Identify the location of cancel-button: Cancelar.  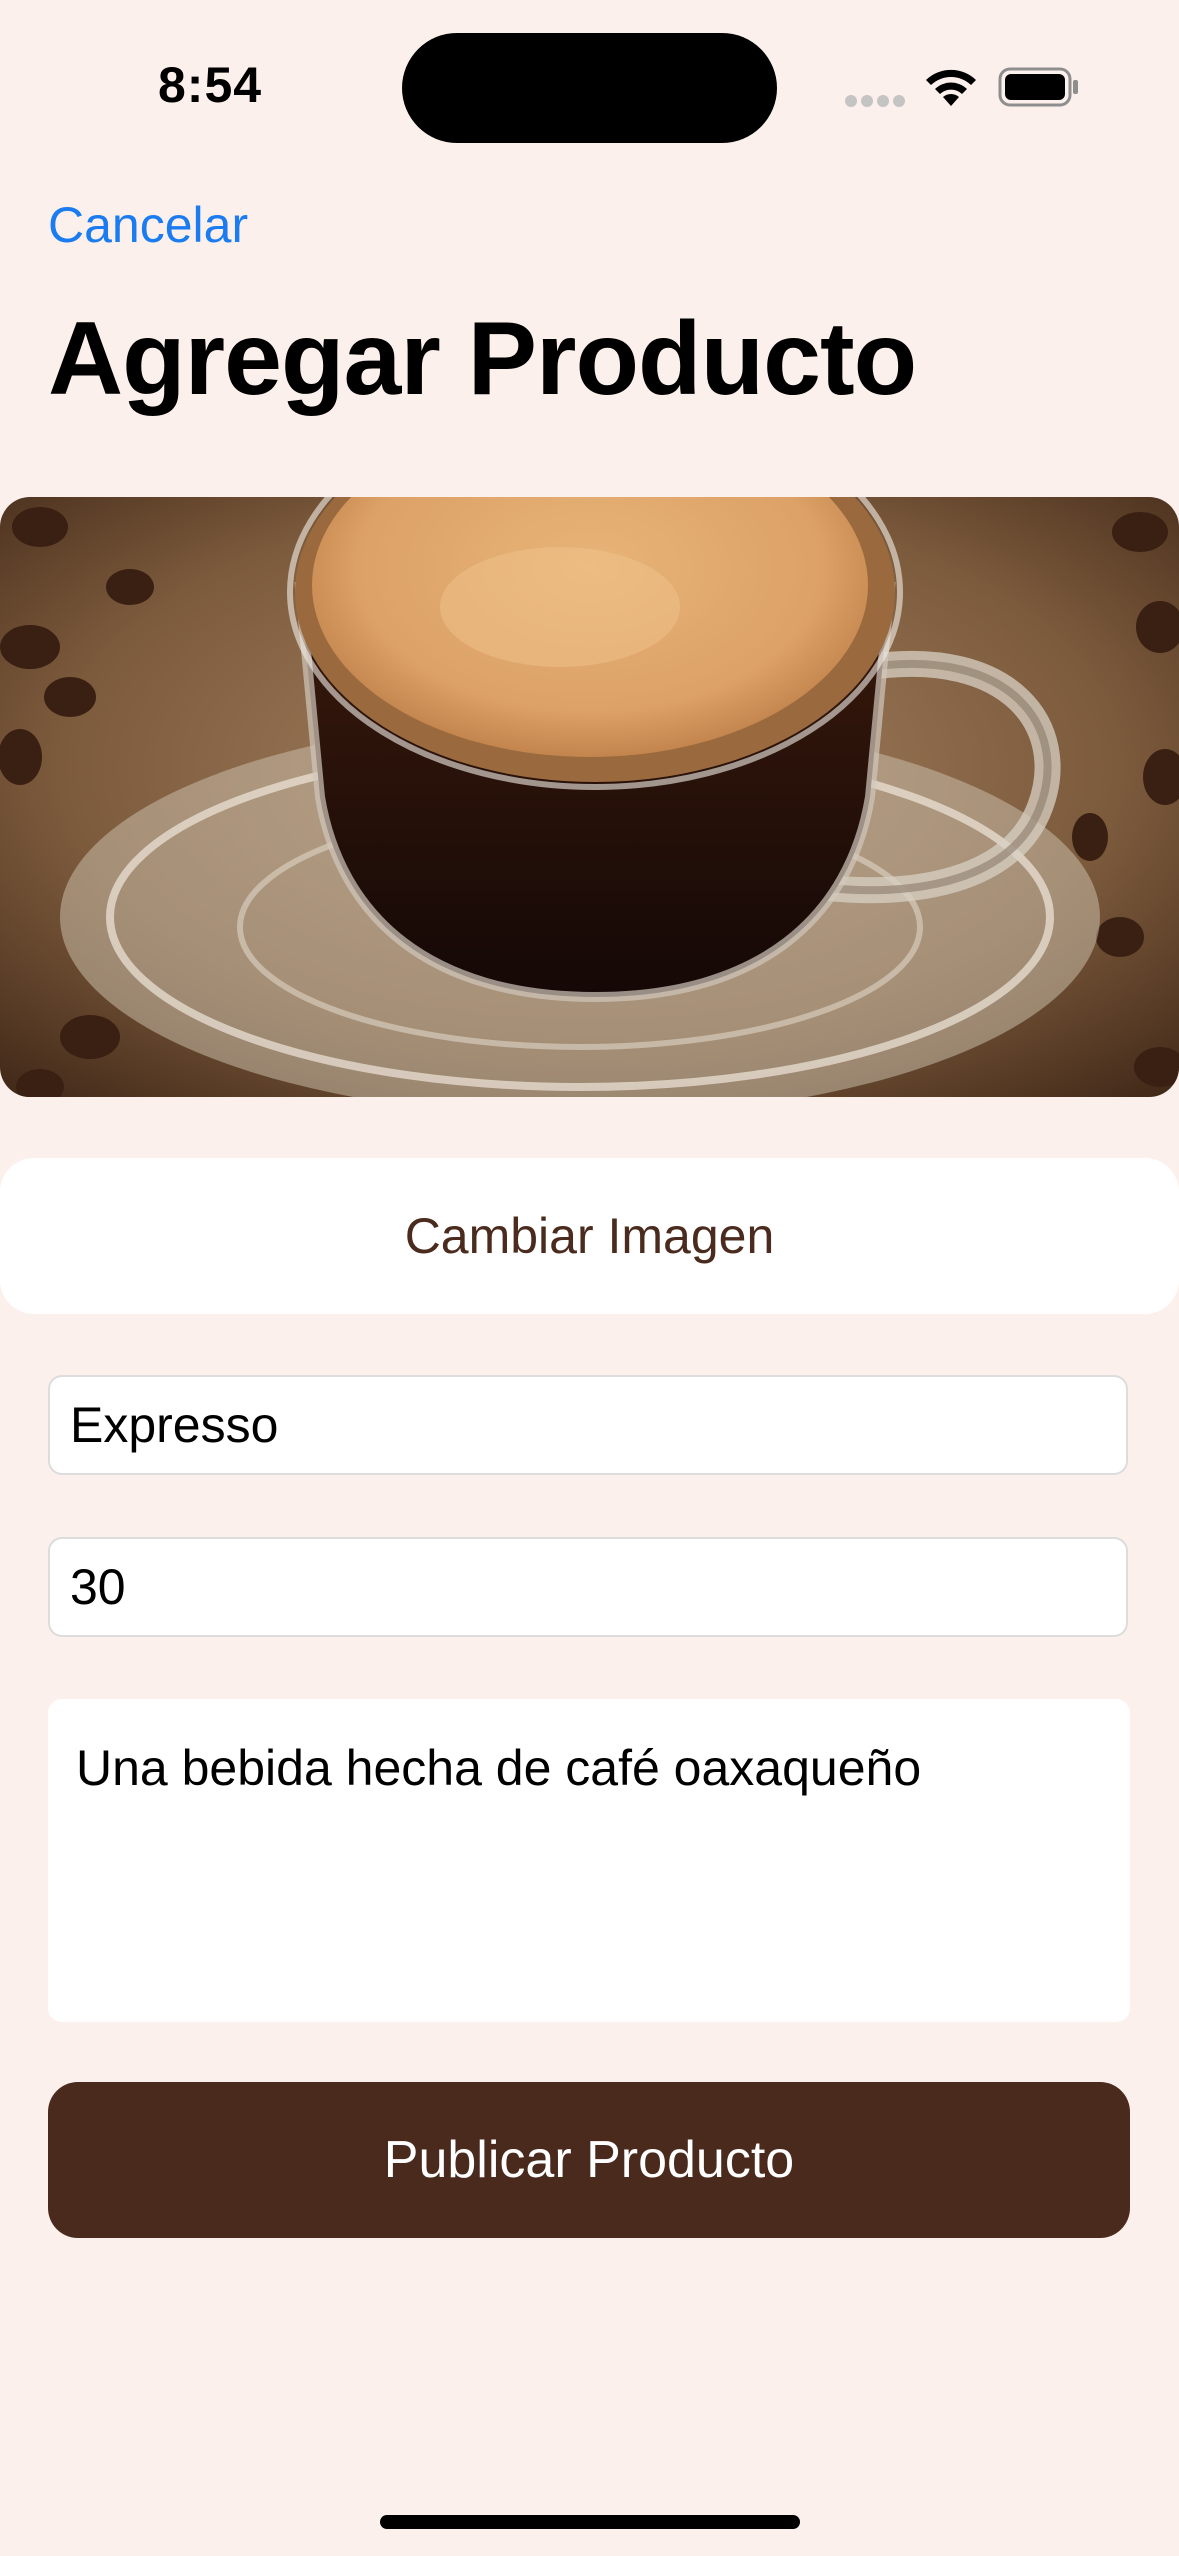
(148, 225).